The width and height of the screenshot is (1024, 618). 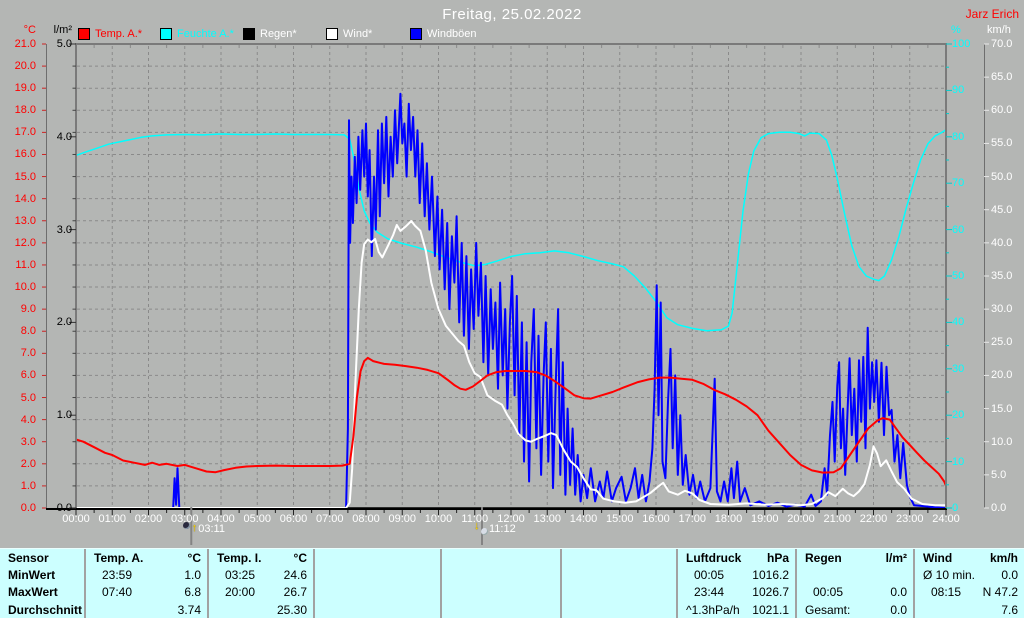 I want to click on table-cell: Gesamt: 0.0, so click(x=854, y=609).